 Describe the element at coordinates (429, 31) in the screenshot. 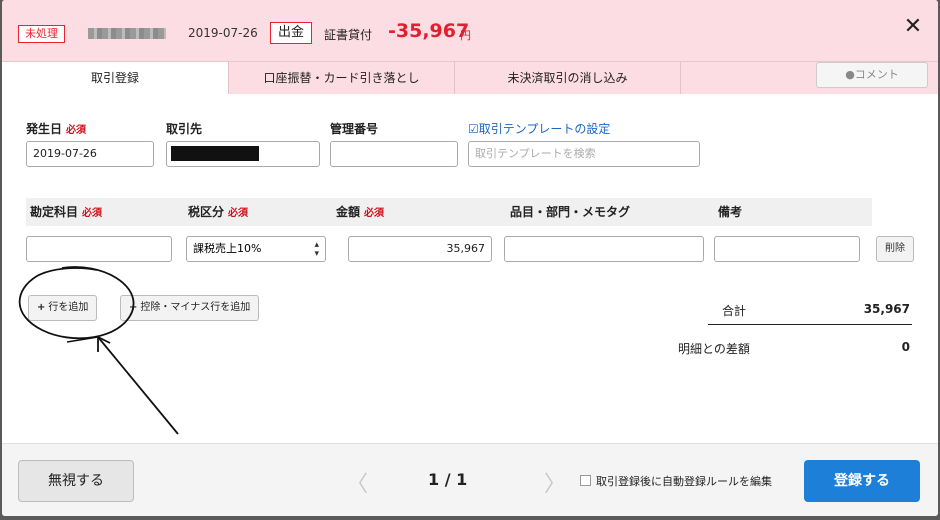

I see `header-amount: -35,967` at that location.